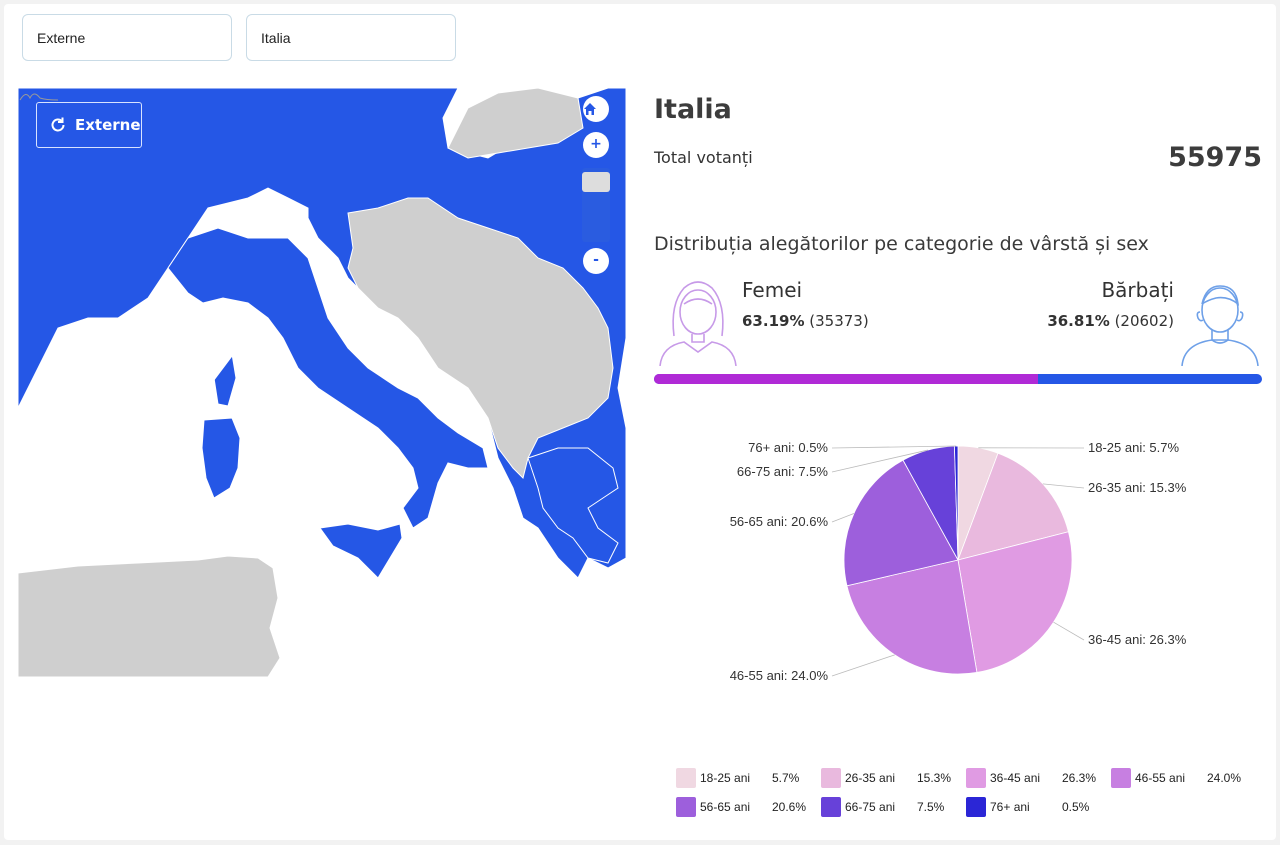  I want to click on map-region-north-africa, so click(149, 616).